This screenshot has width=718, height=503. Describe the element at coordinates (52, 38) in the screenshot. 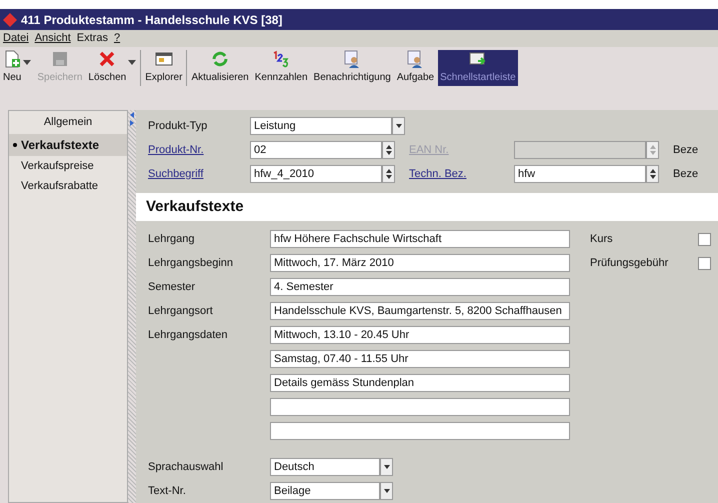

I see `menu-item: Ansicht` at that location.